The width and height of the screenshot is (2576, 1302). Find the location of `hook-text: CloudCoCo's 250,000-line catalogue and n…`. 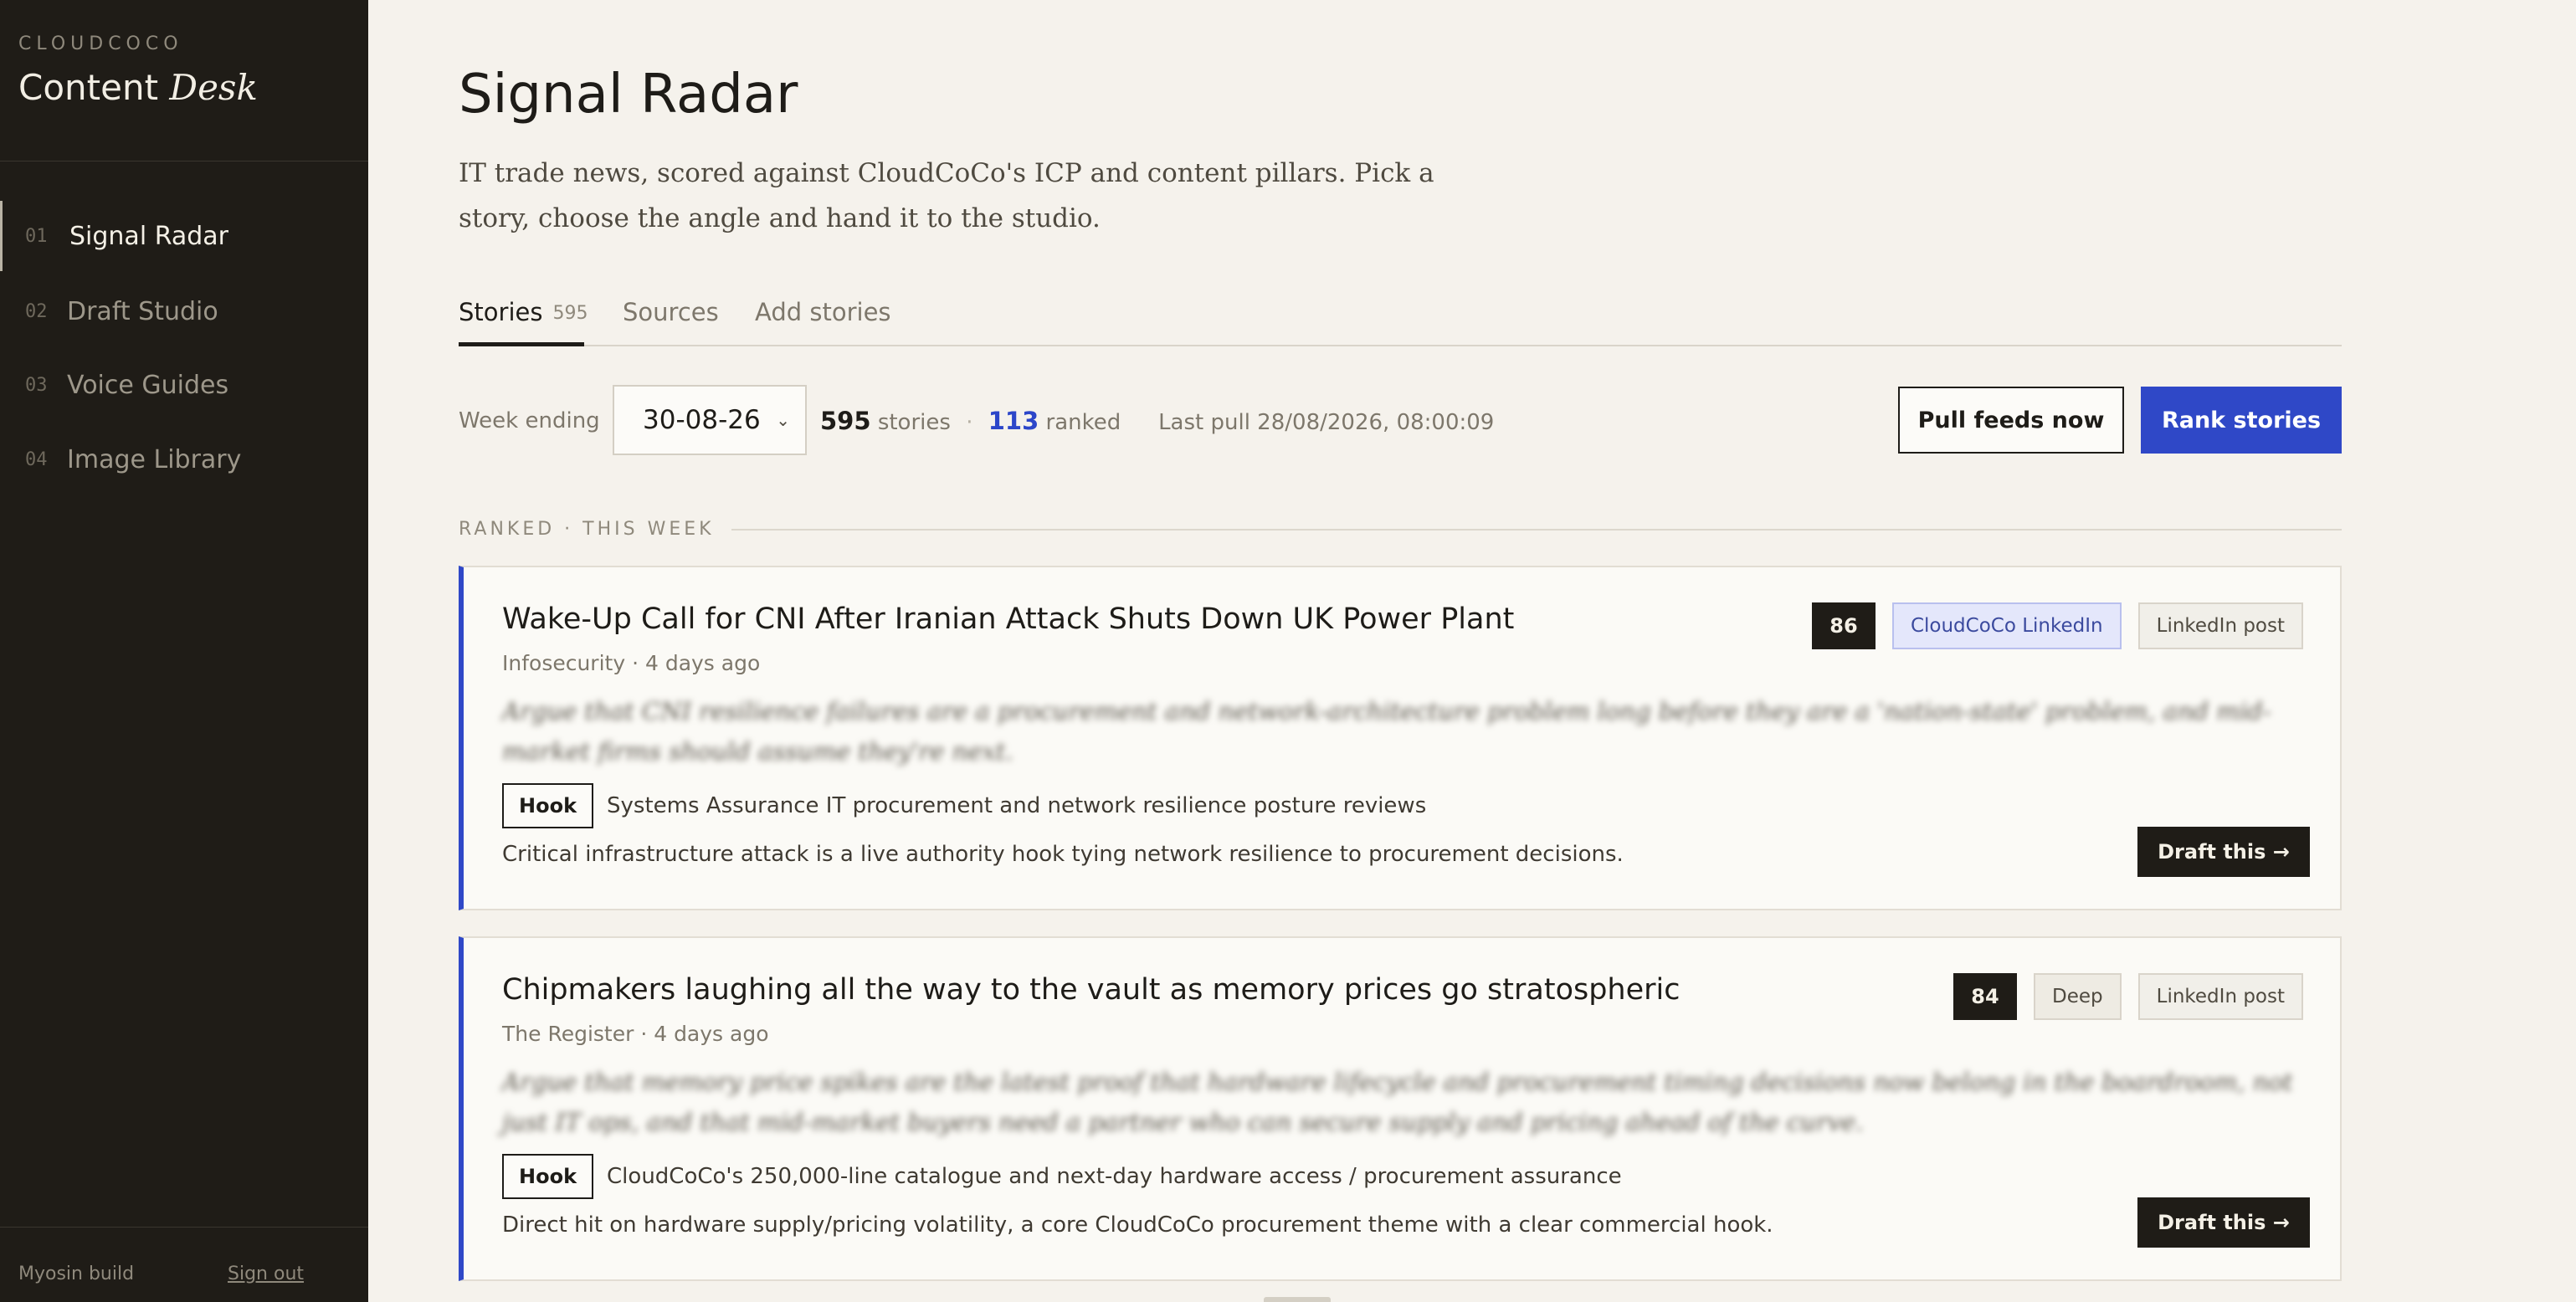

hook-text: CloudCoCo's 250,000-line catalogue and n… is located at coordinates (1114, 1177).